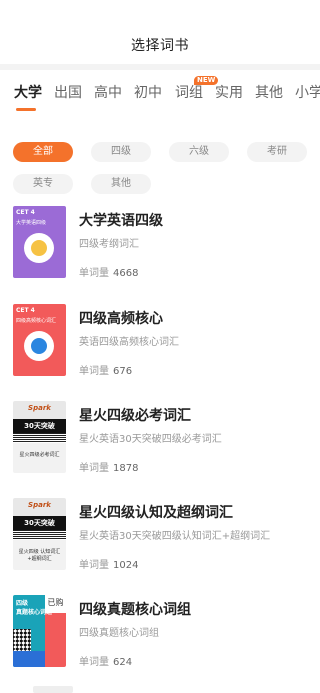 The height and width of the screenshot is (693, 320). Describe the element at coordinates (121, 221) in the screenshot. I see `book-title: 大学英语四级` at that location.